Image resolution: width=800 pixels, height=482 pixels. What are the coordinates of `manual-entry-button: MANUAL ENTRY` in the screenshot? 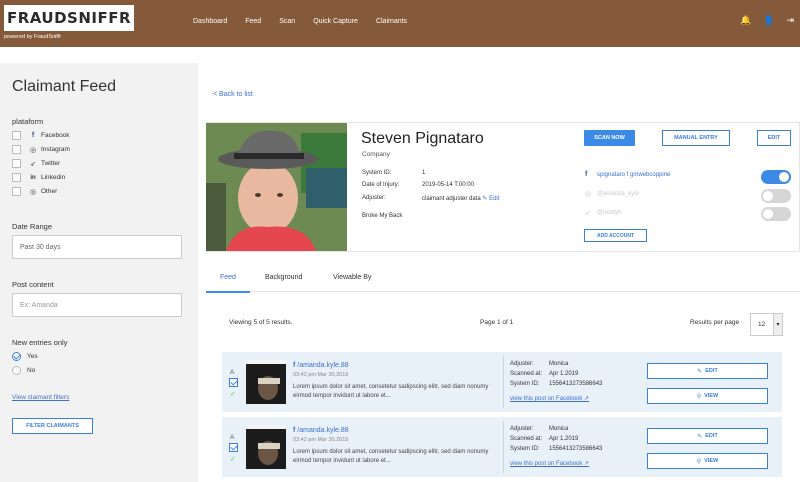 It's located at (696, 138).